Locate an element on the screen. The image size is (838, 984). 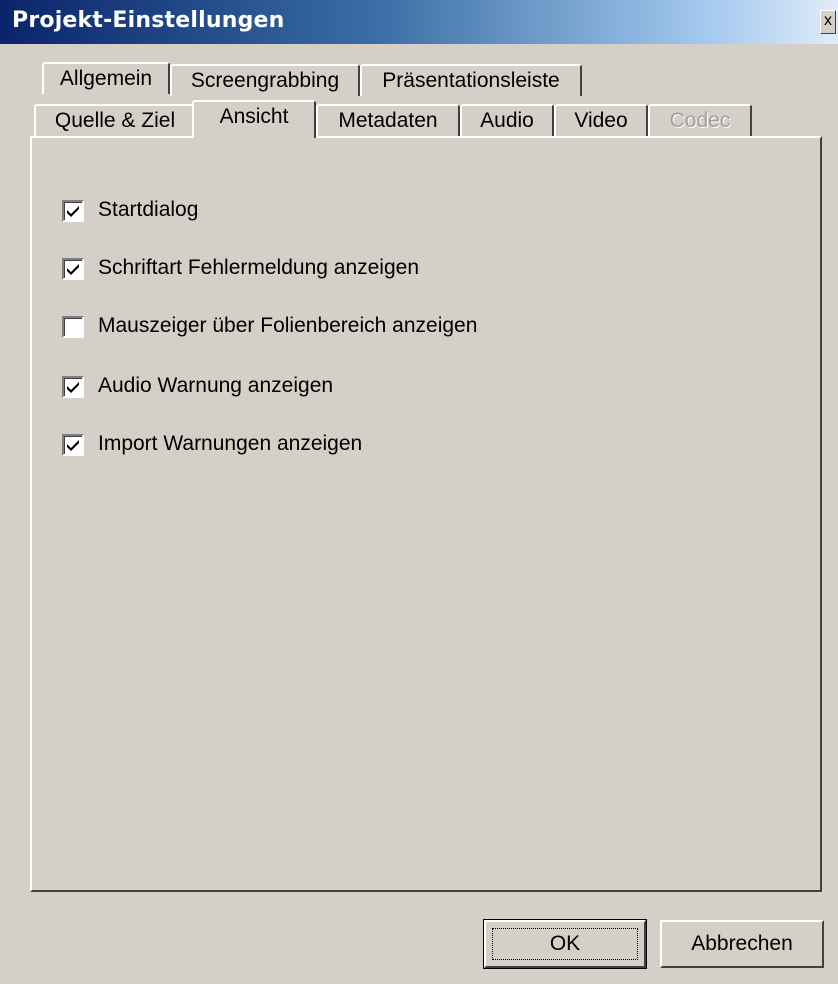
tab-ansicht: Ansicht is located at coordinates (254, 119).